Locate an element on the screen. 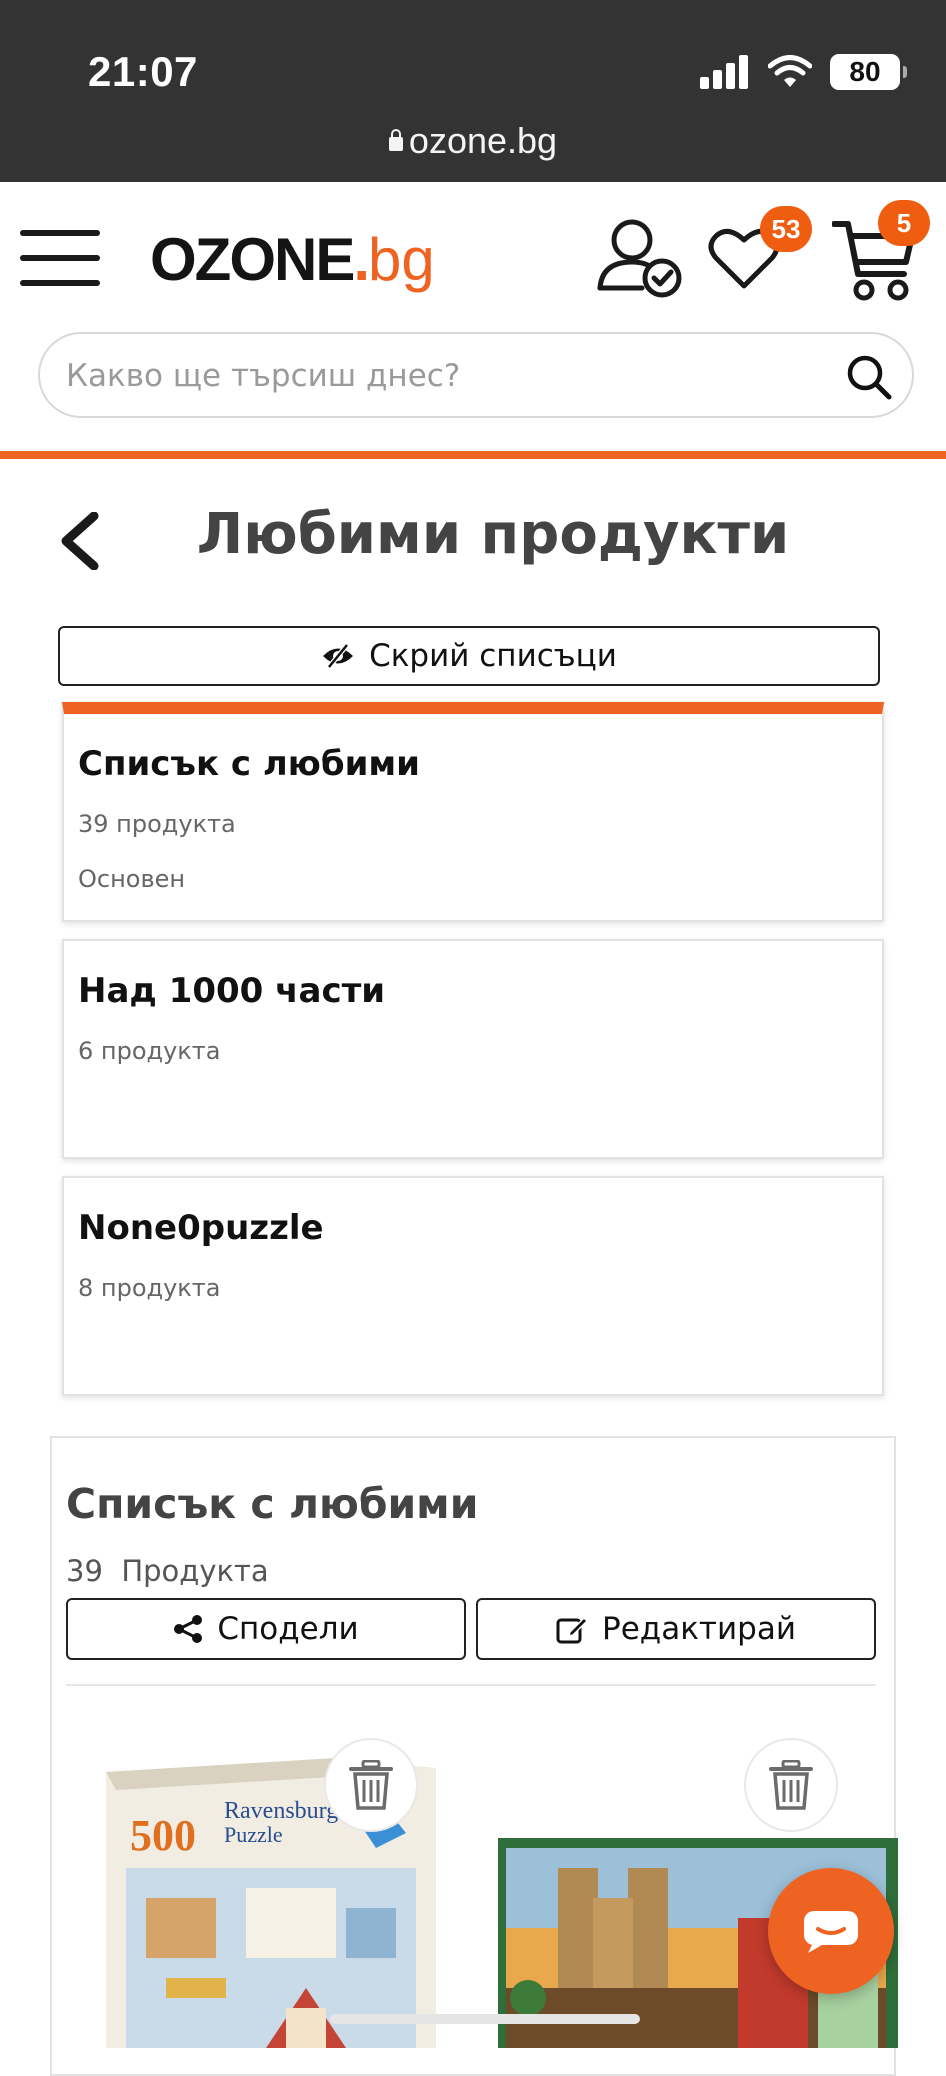 This screenshot has width=946, height=2076. site-header: OZONE.bg 53 5 is located at coordinates (473, 320).